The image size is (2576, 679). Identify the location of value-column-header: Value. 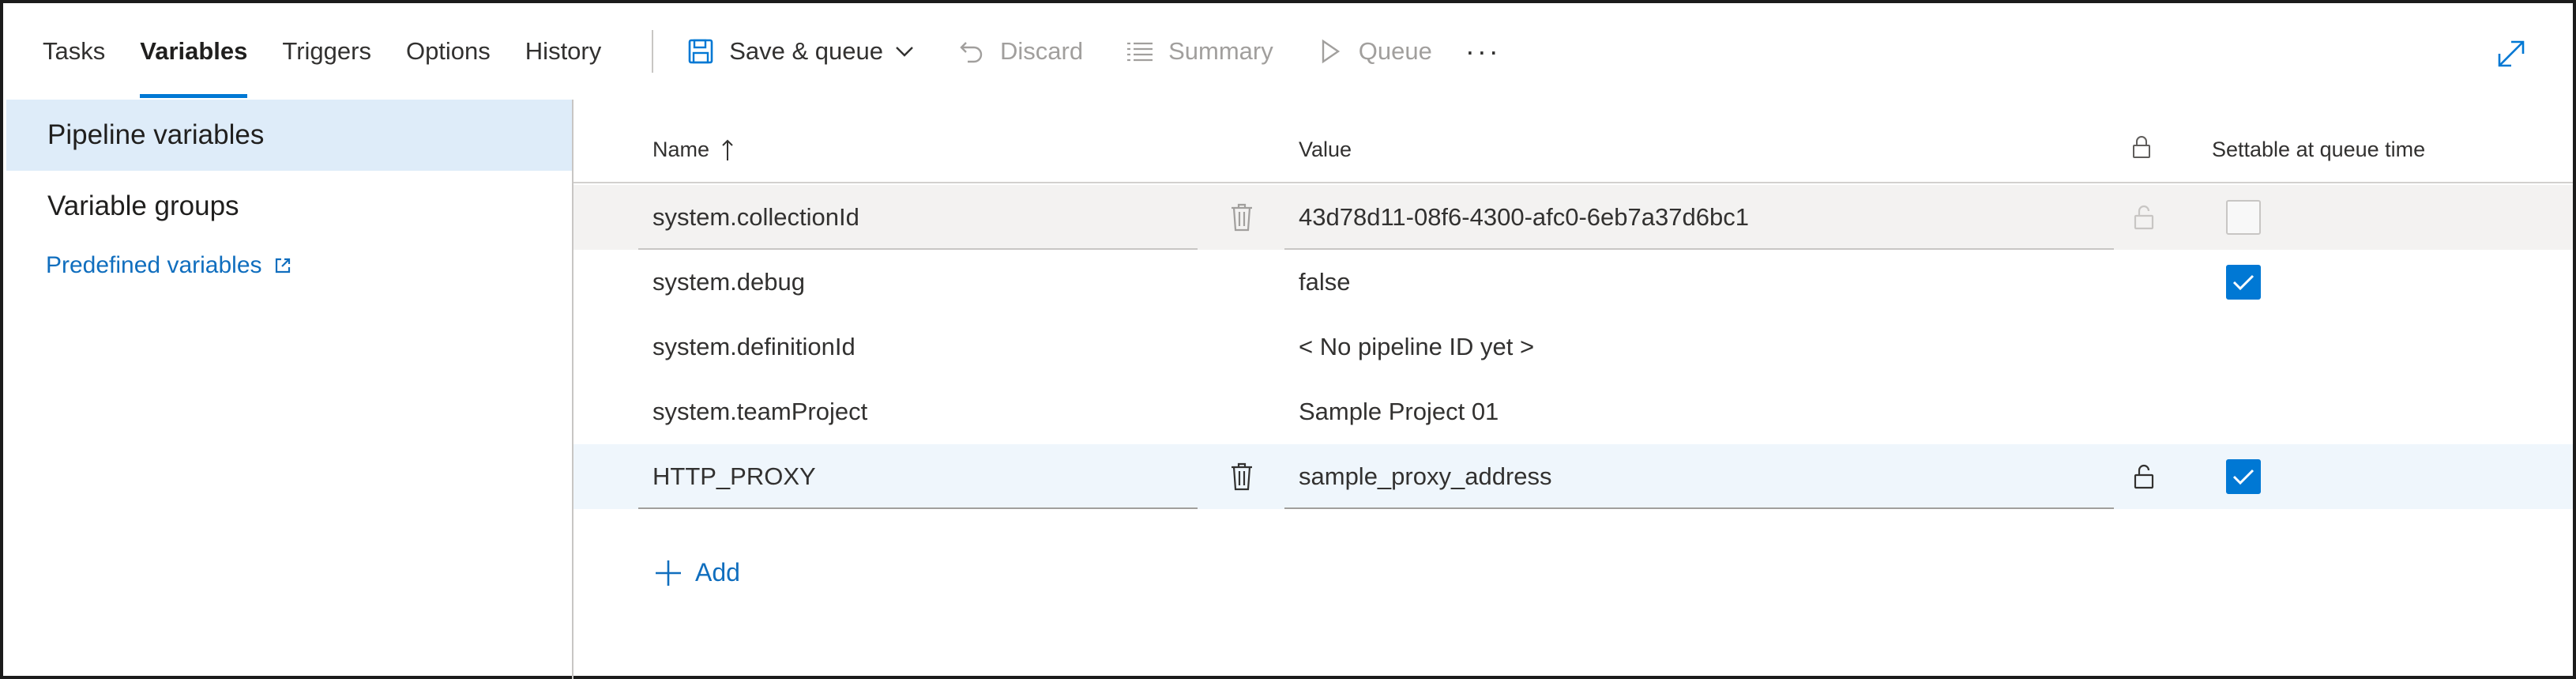
(1325, 149).